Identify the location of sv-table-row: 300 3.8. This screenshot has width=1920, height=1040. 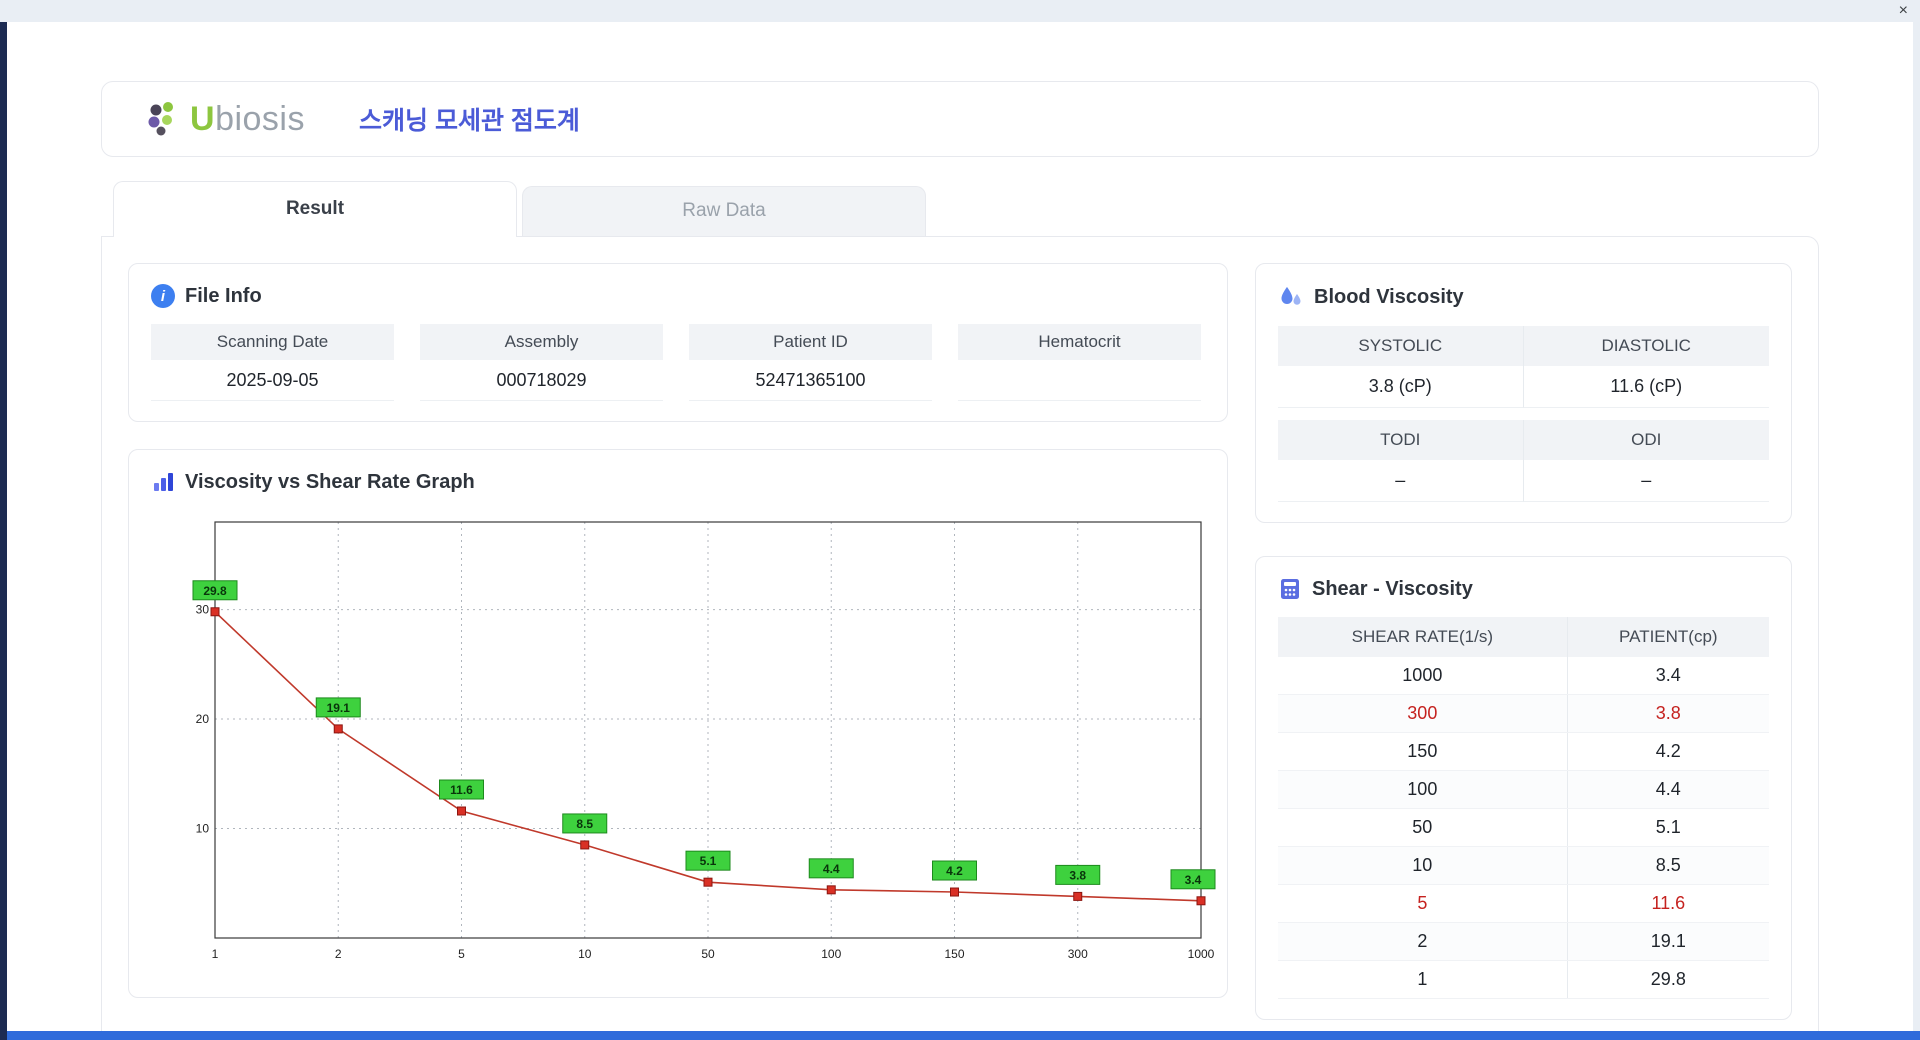
(1523, 713).